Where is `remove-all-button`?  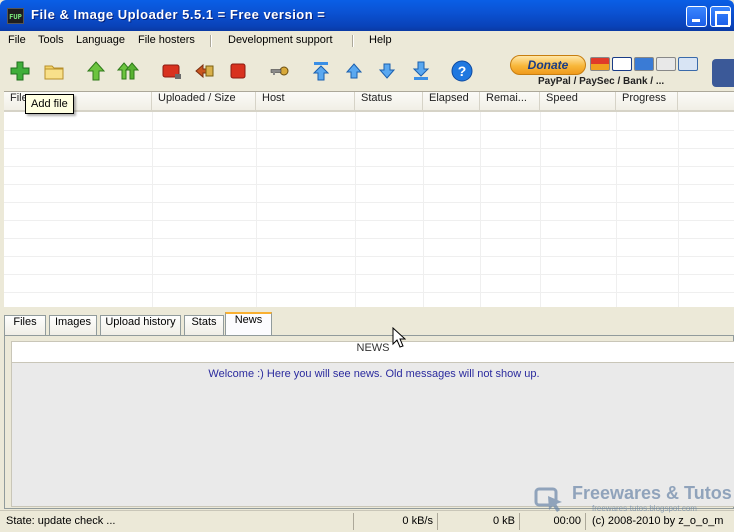 remove-all-button is located at coordinates (204, 71).